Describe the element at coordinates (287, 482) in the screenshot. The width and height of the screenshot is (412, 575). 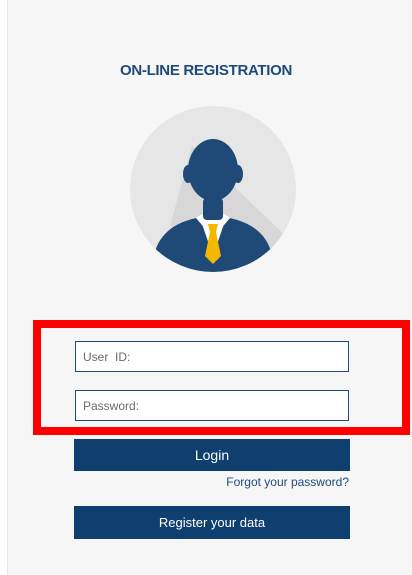
I see `forgot-password-link: Forgot your password?` at that location.